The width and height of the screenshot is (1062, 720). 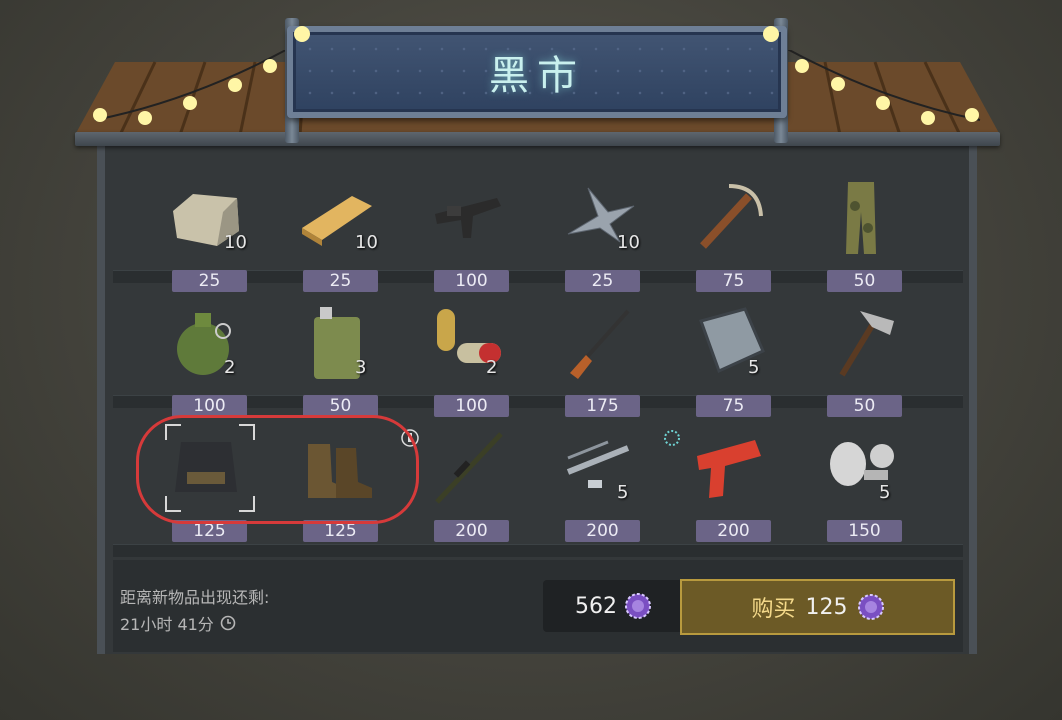 I want to click on restock-timer-value: 21小时 41分, so click(x=167, y=624).